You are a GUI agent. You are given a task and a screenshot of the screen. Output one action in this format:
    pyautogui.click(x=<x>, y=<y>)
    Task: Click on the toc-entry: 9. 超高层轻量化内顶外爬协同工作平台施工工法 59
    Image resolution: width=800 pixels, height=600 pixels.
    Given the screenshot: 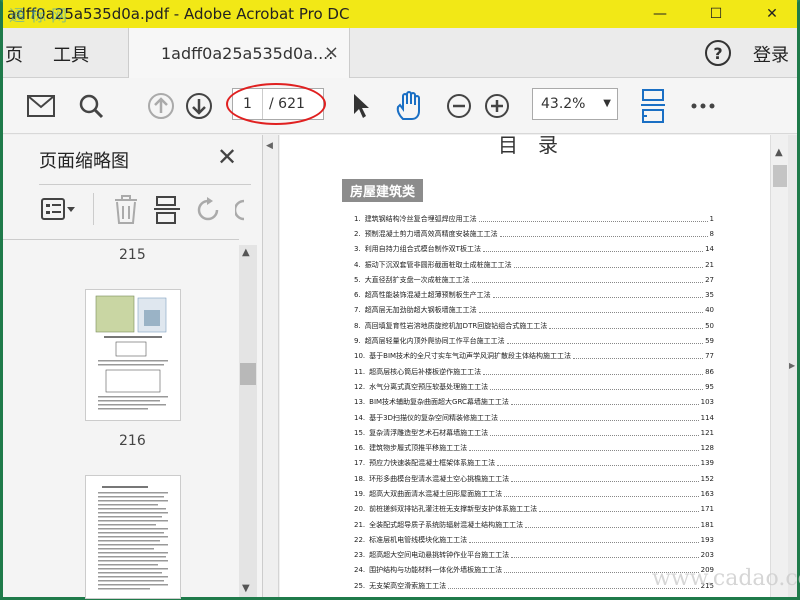 What is the action you would take?
    pyautogui.click(x=534, y=340)
    